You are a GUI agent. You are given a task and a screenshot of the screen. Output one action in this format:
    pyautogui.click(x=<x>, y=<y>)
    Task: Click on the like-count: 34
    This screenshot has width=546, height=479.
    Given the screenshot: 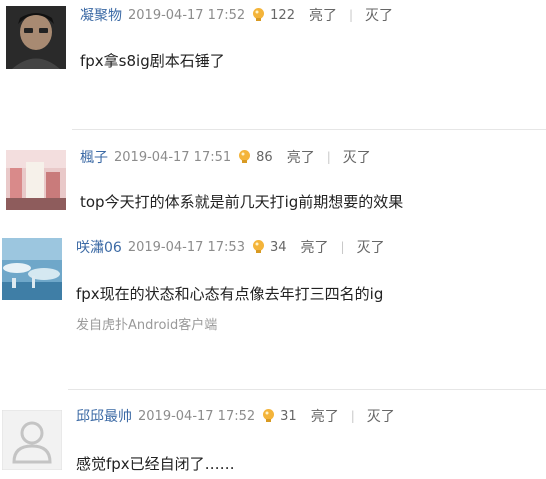 What is the action you would take?
    pyautogui.click(x=278, y=247)
    